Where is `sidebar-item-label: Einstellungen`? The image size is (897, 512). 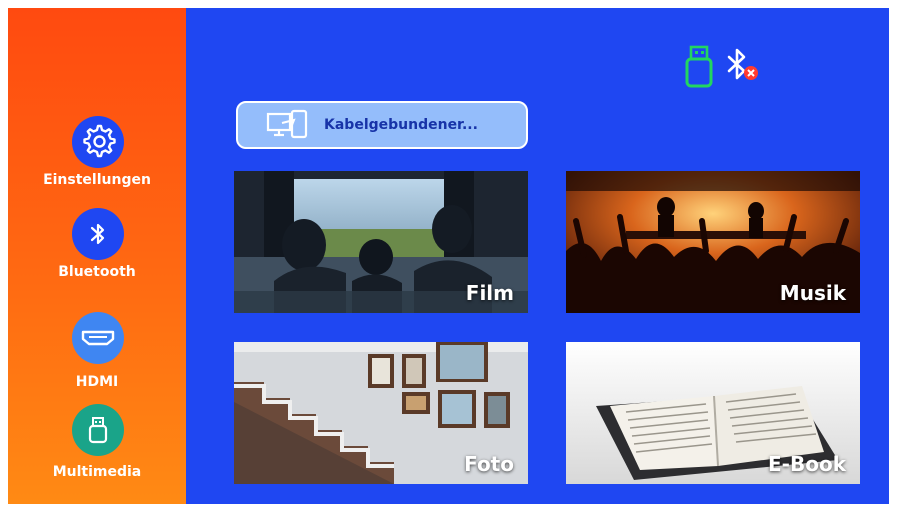
sidebar-item-label: Einstellungen is located at coordinates (97, 180).